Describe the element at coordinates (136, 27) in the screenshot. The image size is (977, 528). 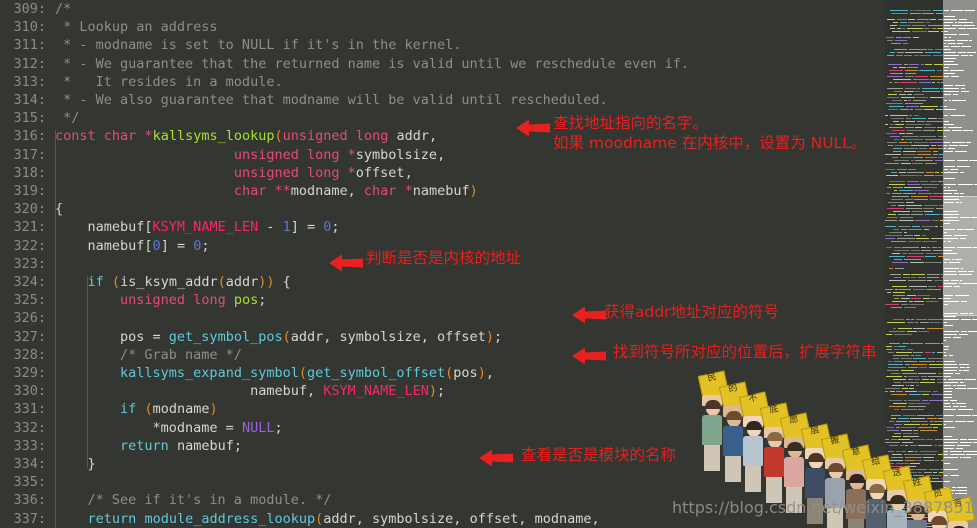
I see `code-text: * Lookup an address` at that location.